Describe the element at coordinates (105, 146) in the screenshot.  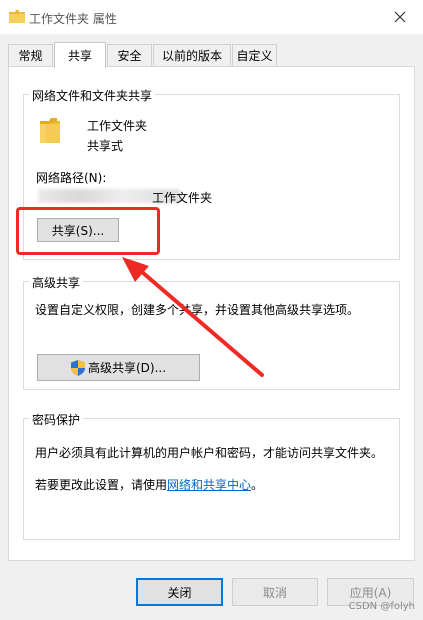
I see `share-state: 共享式` at that location.